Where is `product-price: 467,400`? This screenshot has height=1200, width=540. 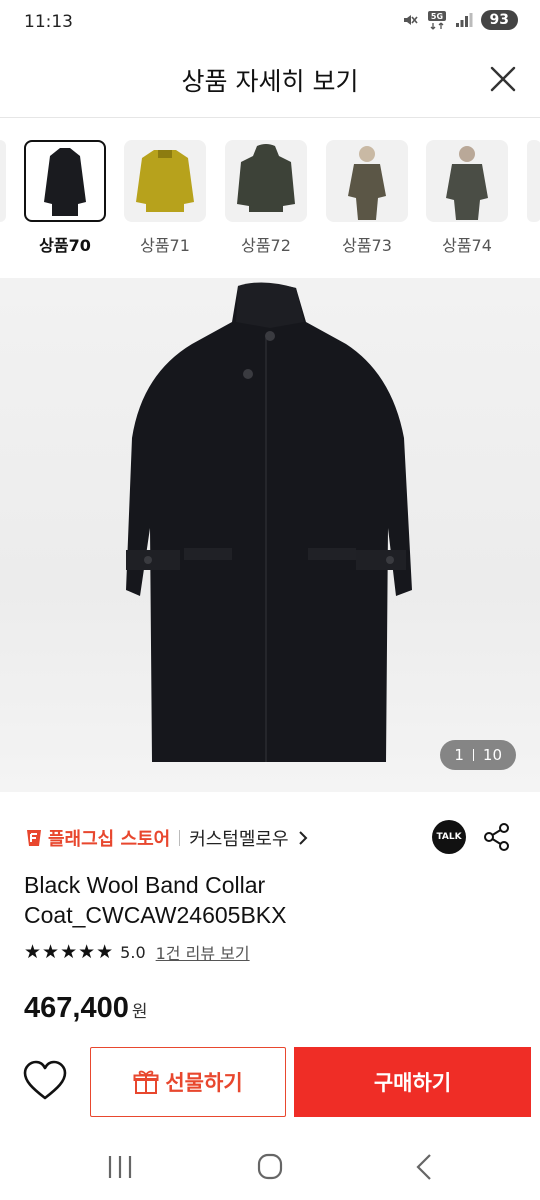
product-price: 467,400 is located at coordinates (76, 1008).